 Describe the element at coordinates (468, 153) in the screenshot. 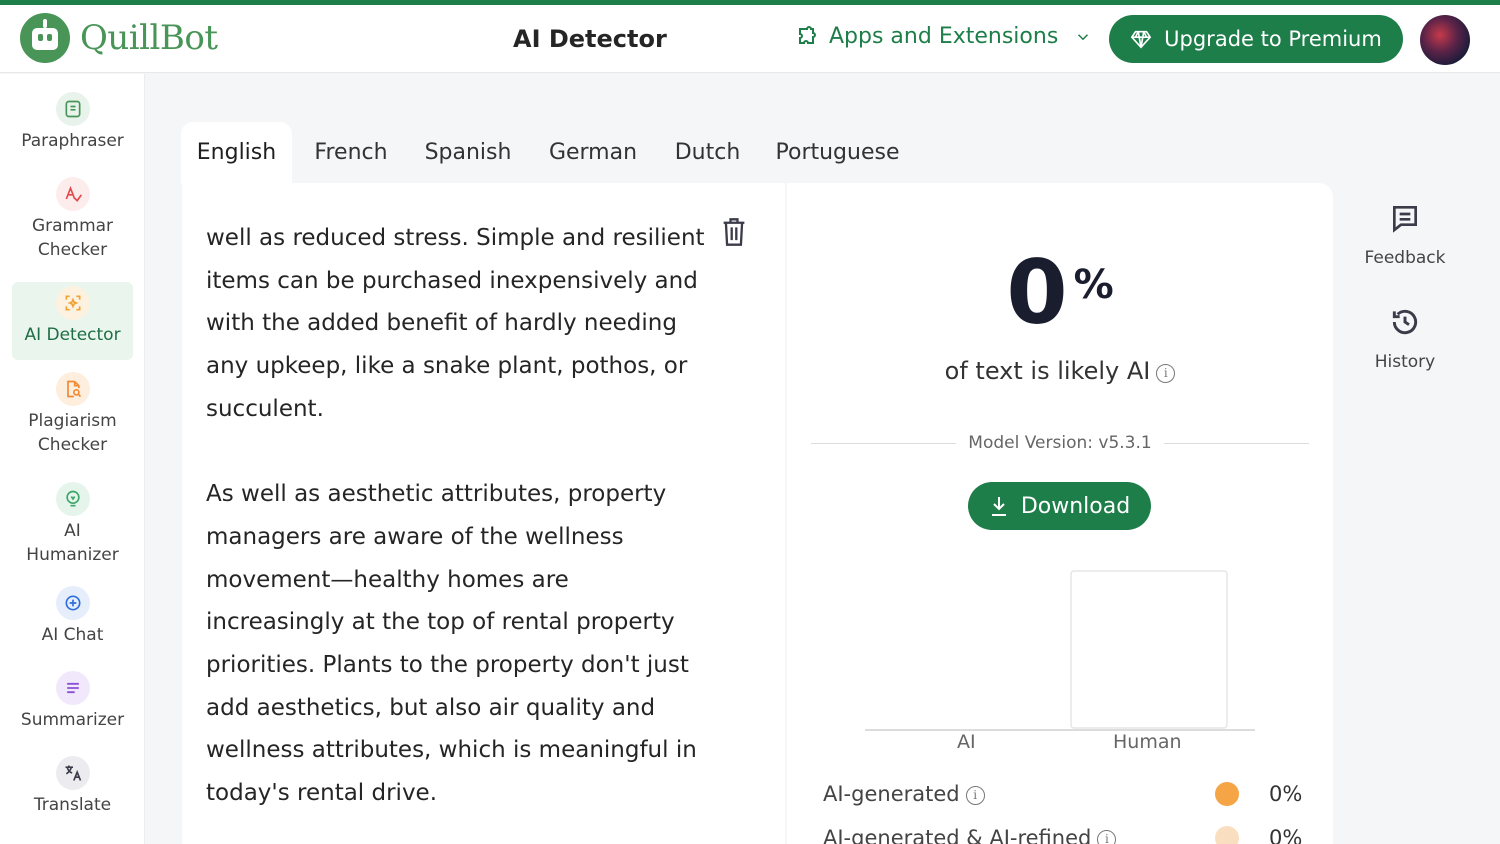

I see `tab-spanish: Spanish` at that location.